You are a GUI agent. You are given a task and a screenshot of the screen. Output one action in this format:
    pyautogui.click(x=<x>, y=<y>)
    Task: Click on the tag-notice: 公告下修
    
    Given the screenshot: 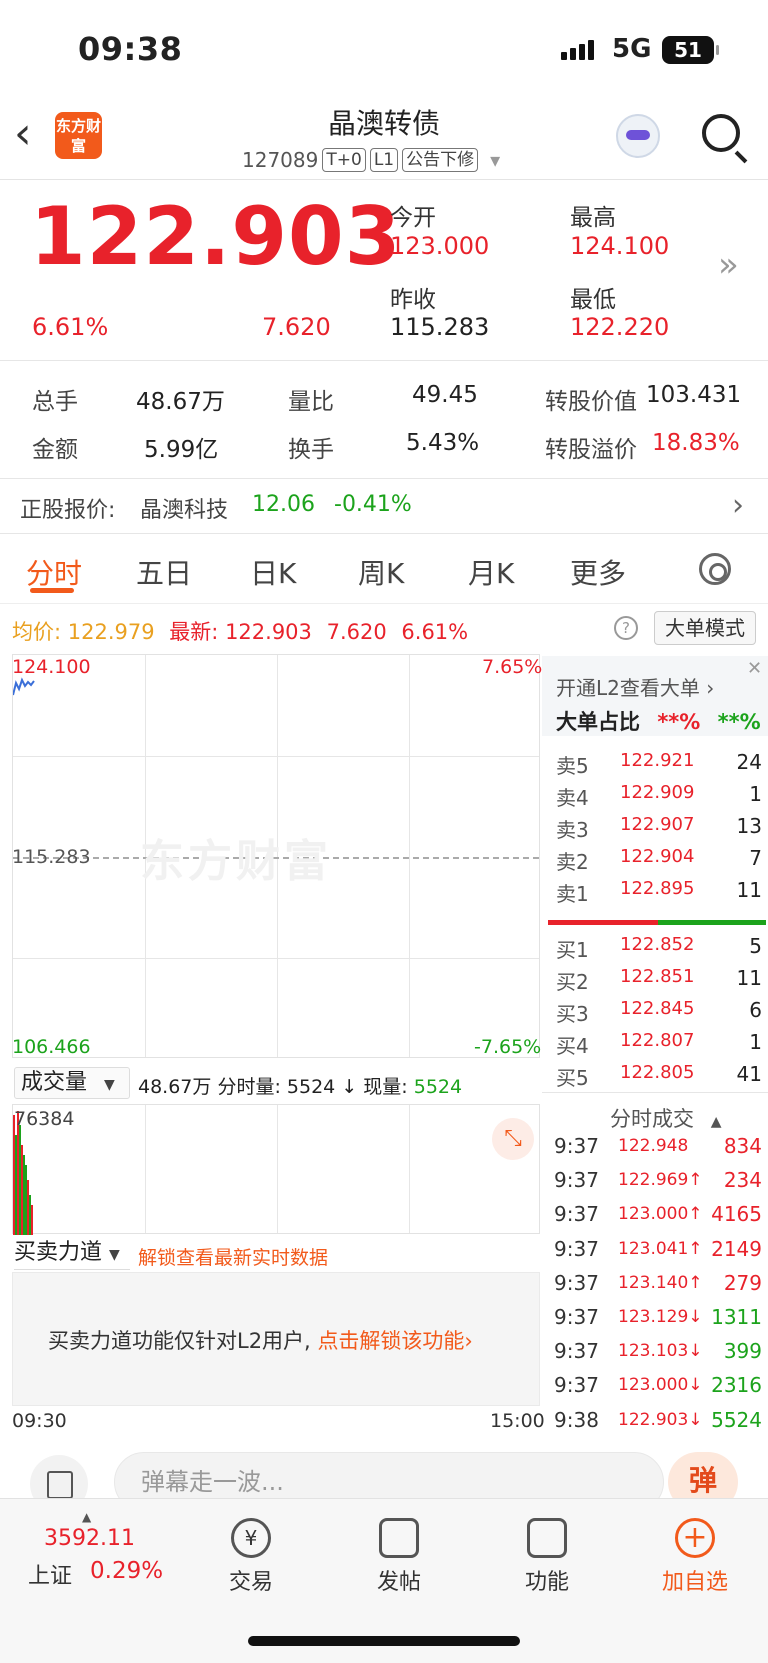 What is the action you would take?
    pyautogui.click(x=440, y=160)
    